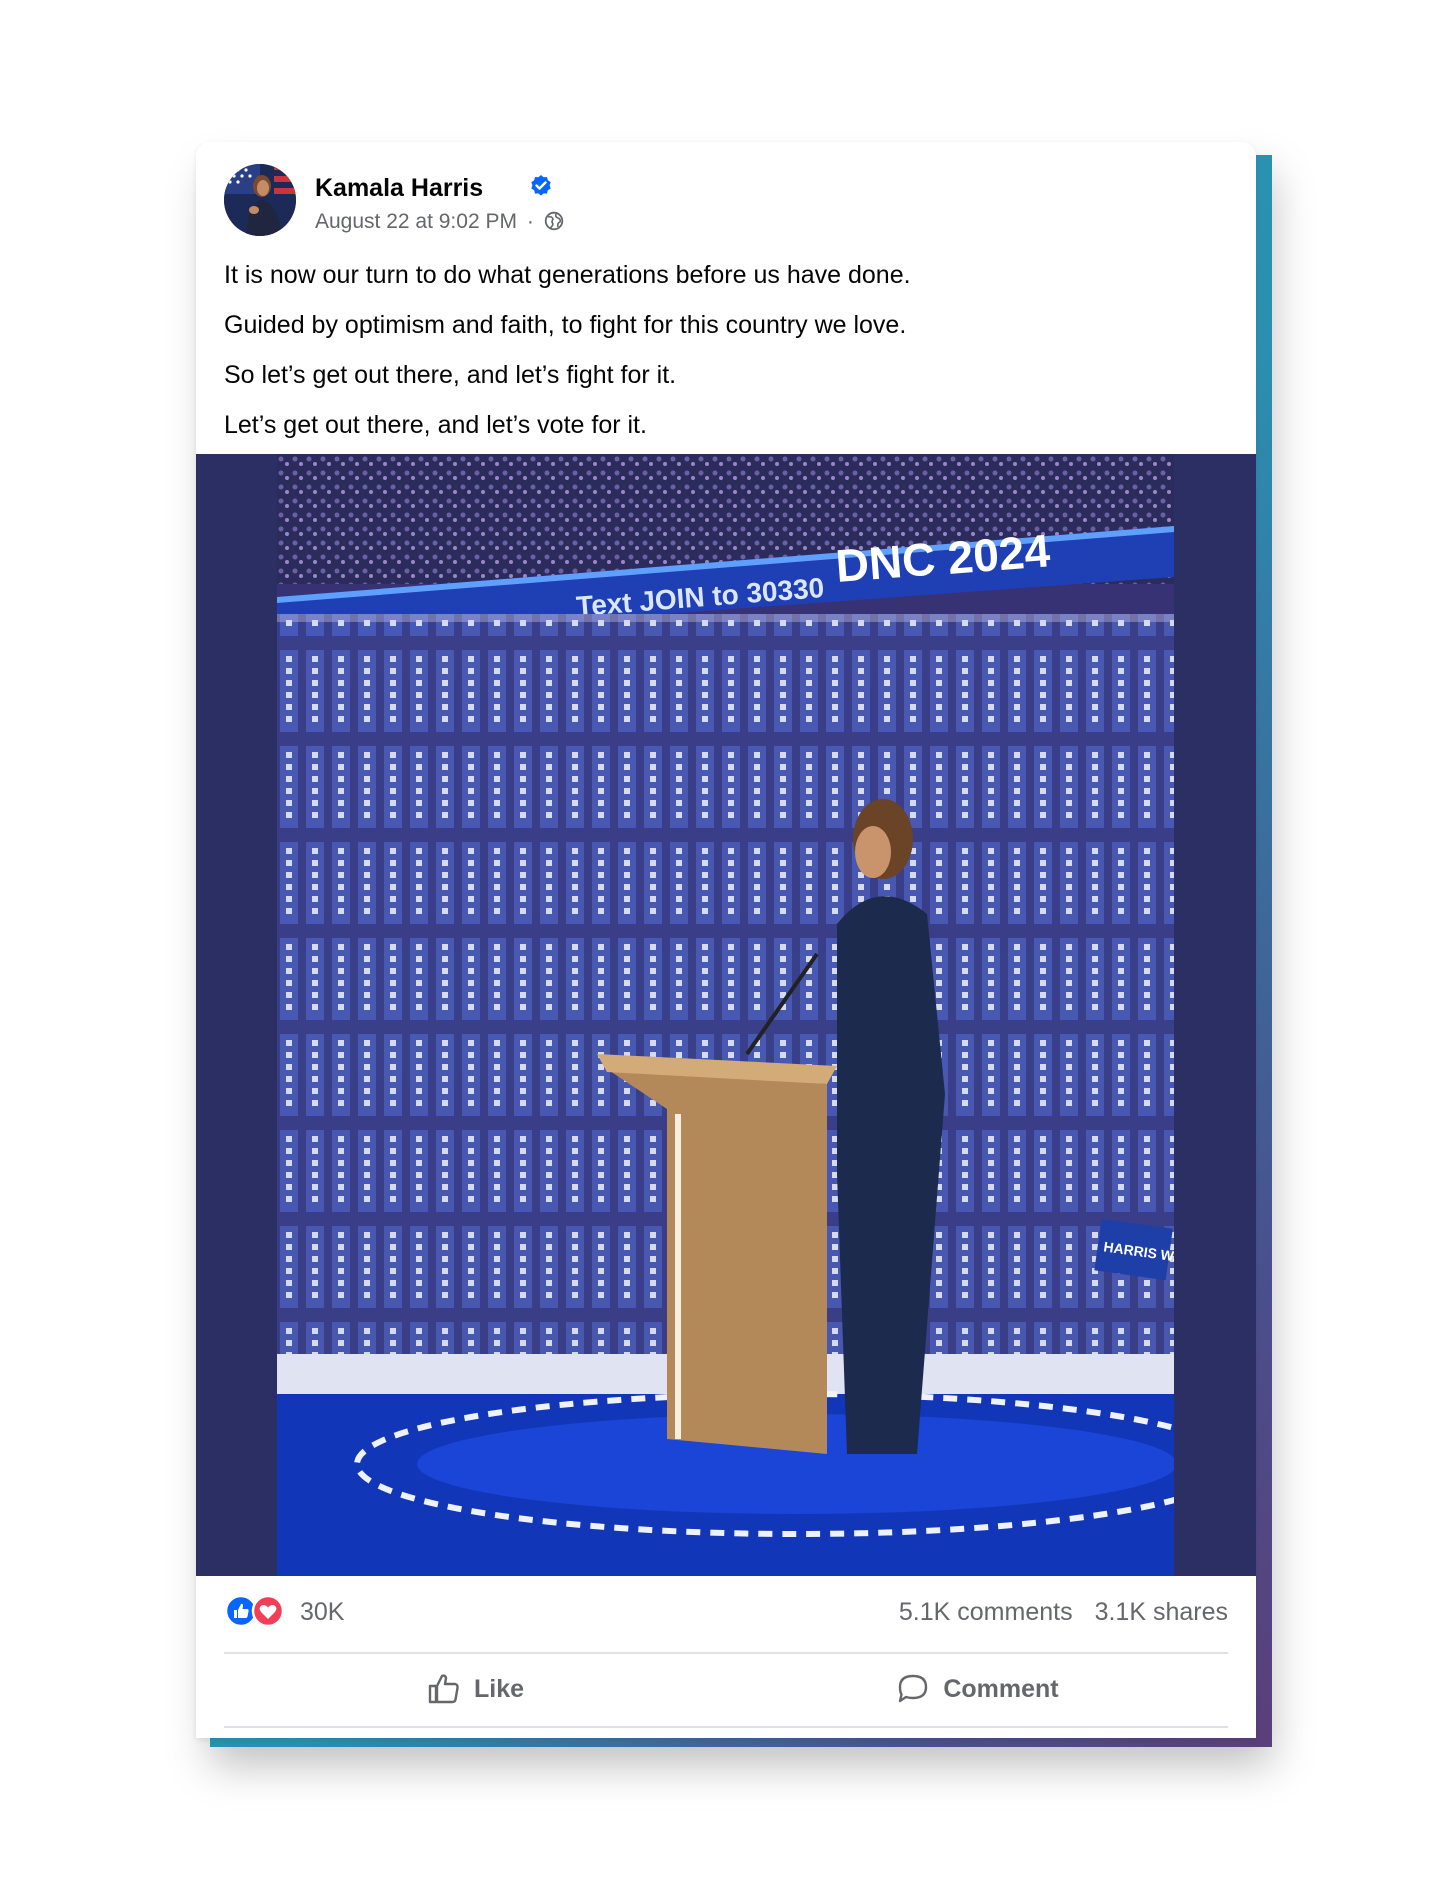  I want to click on shares-count: 3.1K shares, so click(1161, 1612).